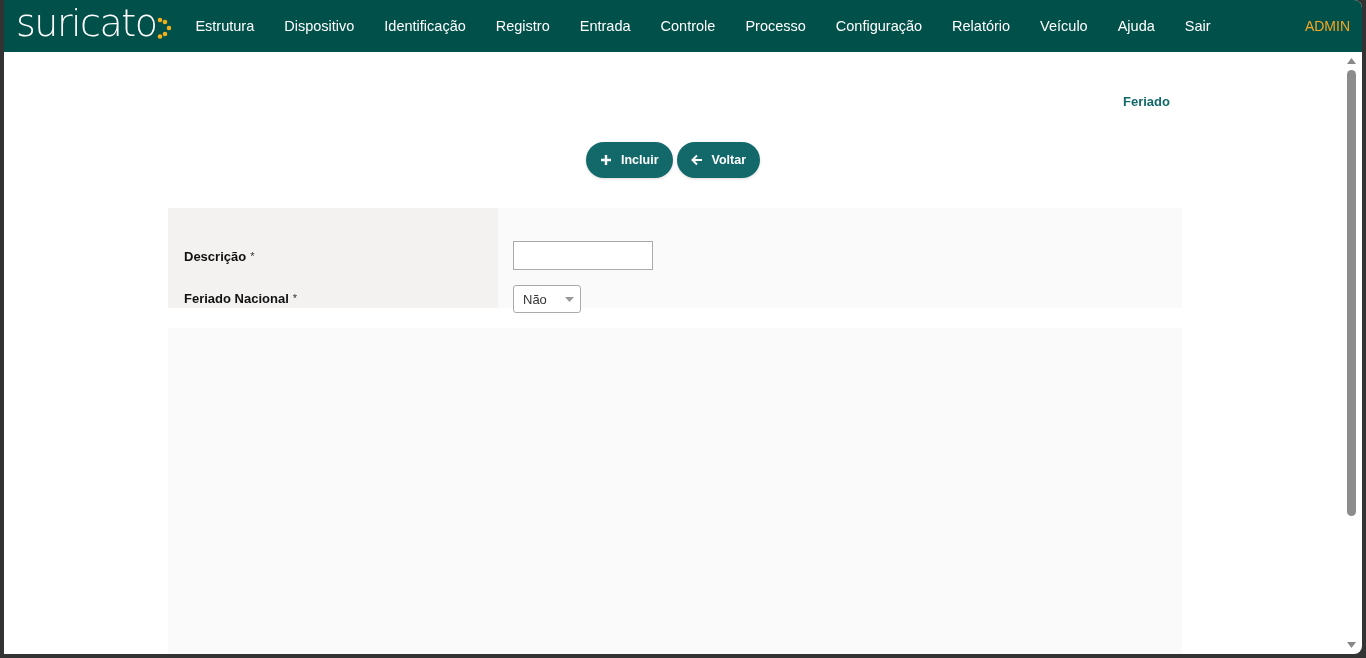  I want to click on user-menu: ADMIN, so click(1327, 26).